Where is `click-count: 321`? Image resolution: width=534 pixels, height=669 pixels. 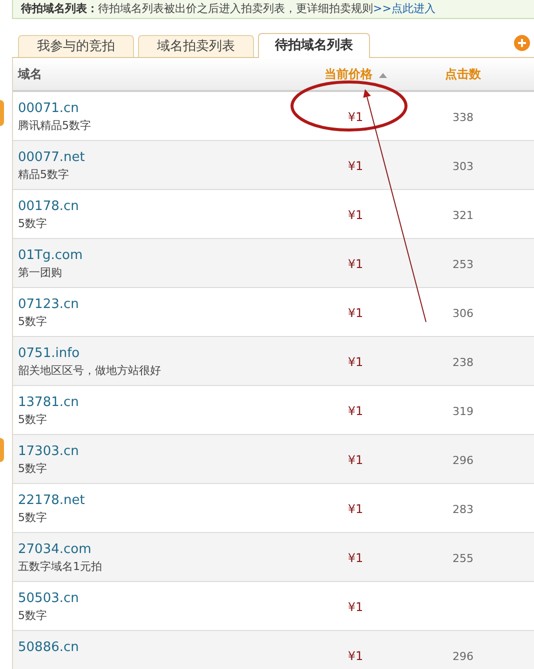 click-count: 321 is located at coordinates (463, 215).